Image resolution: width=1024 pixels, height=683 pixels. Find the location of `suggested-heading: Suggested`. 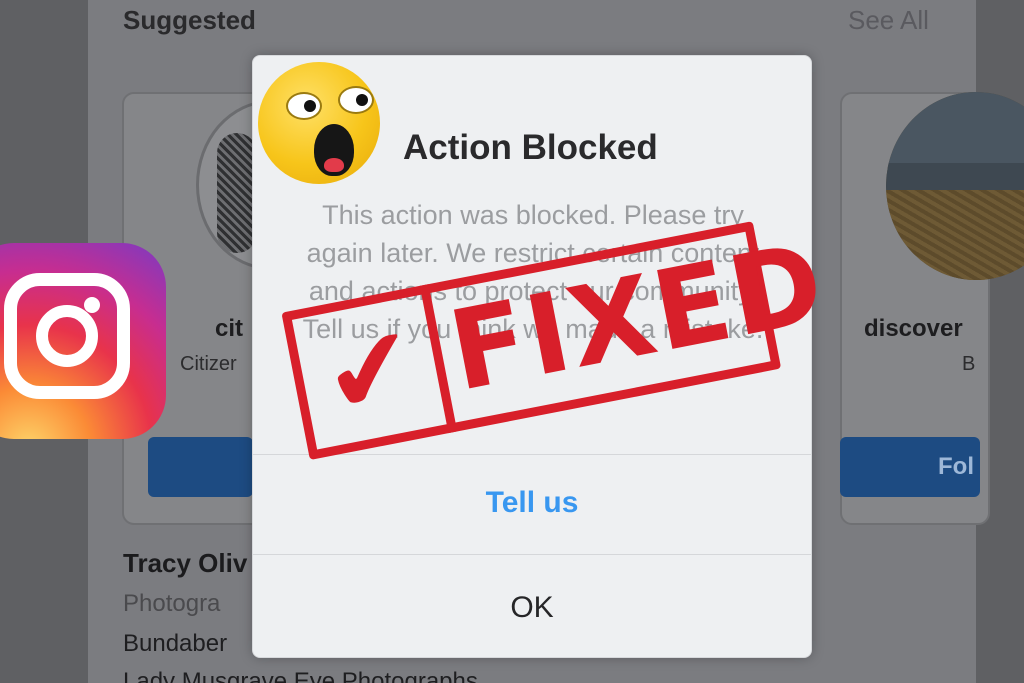

suggested-heading: Suggested is located at coordinates (189, 20).